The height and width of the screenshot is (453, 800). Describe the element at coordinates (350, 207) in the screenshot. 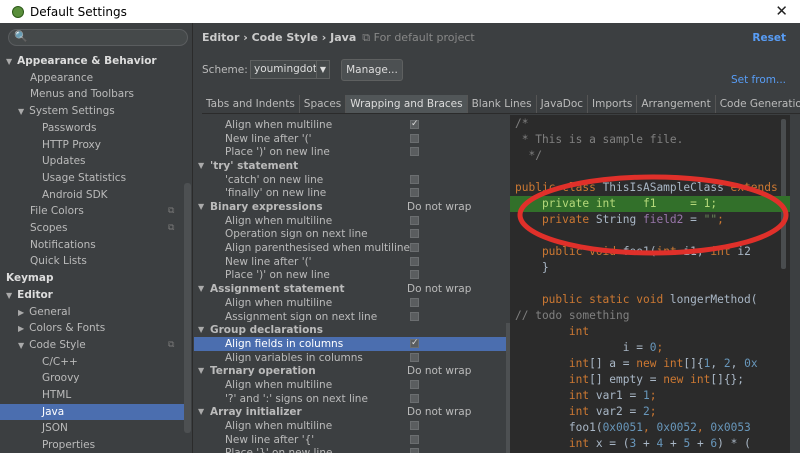

I see `option-group: ▼ Binary expressions Do not wrap` at that location.